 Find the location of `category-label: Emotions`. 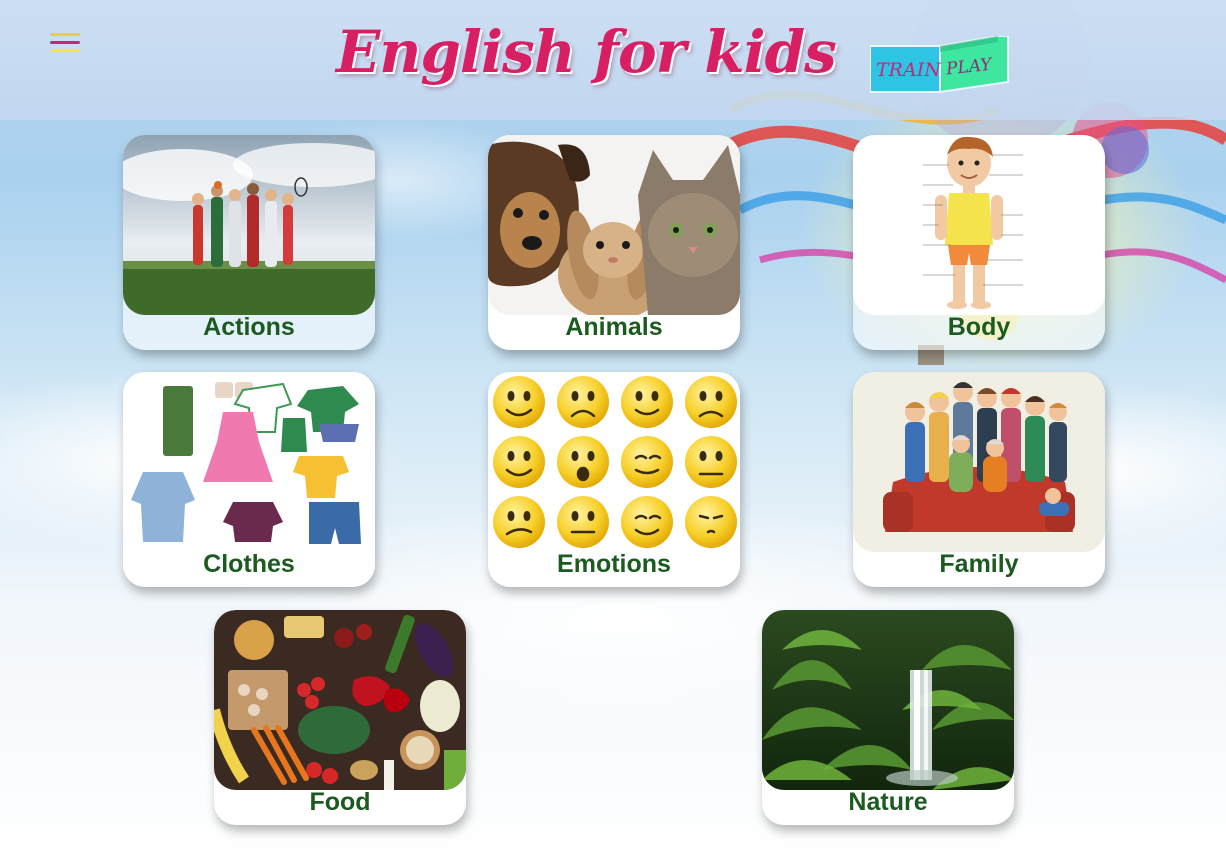

category-label: Emotions is located at coordinates (614, 564).